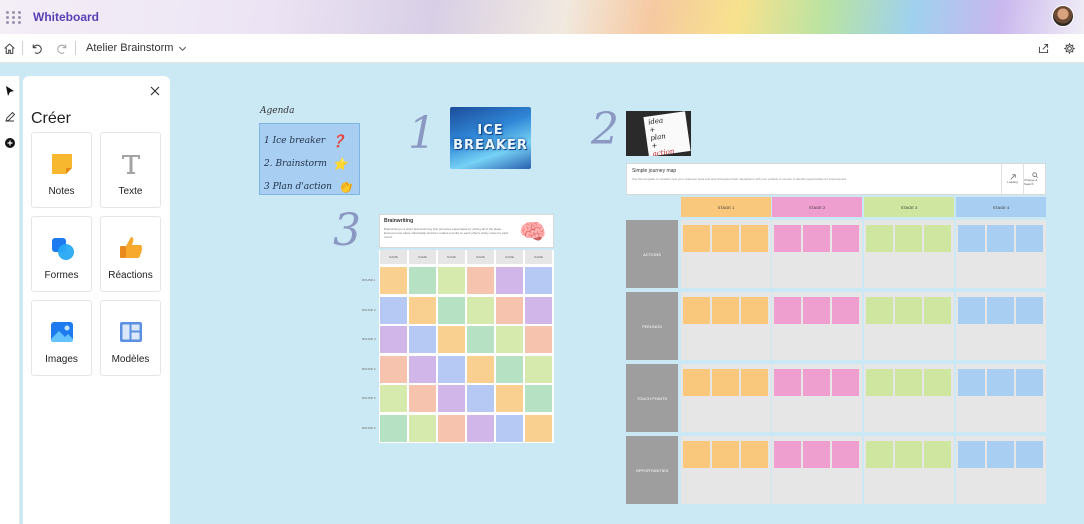 Image resolution: width=1084 pixels, height=524 pixels. Describe the element at coordinates (347, 230) in the screenshot. I see `handwritten-numeral-3: 3` at that location.